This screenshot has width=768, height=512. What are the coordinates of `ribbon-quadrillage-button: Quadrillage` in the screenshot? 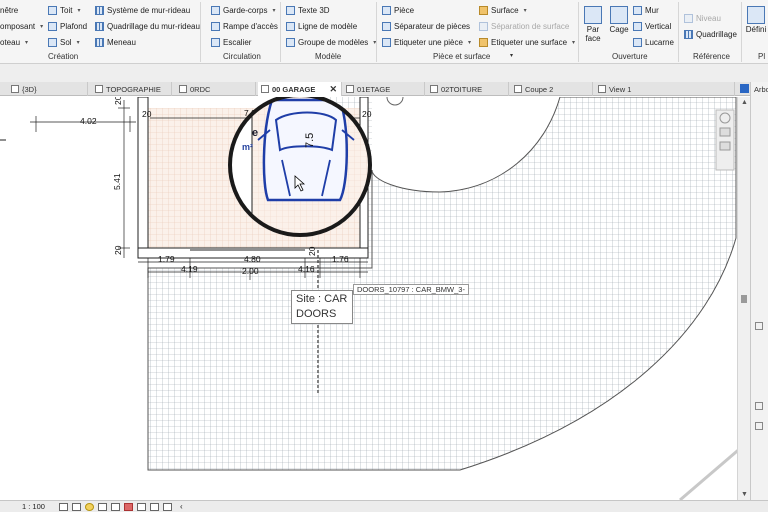 It's located at (710, 34).